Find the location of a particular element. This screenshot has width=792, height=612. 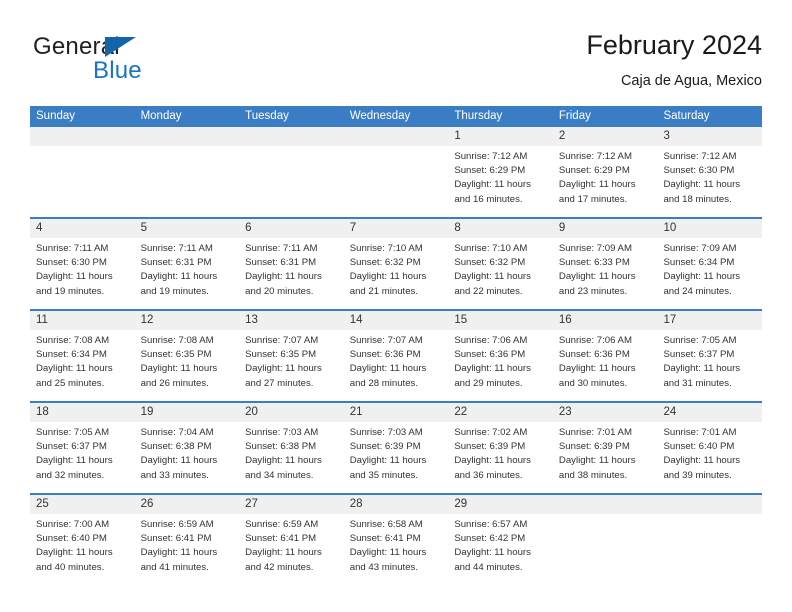

day-number: 19 is located at coordinates (187, 412).